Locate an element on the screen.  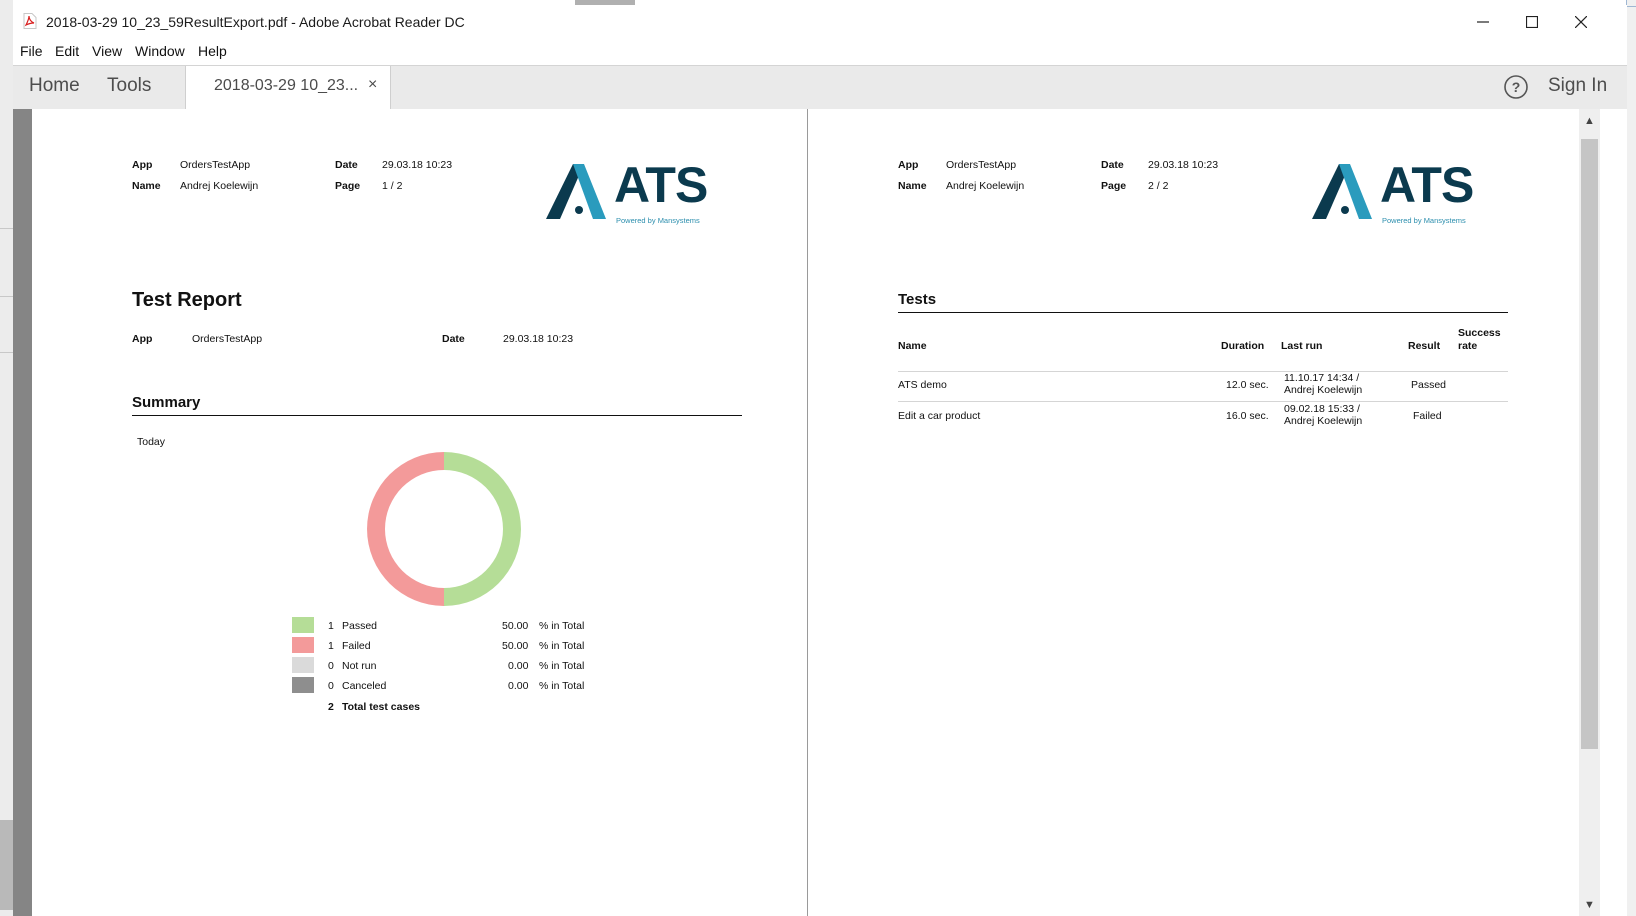
menu-help: Help is located at coordinates (212, 51).